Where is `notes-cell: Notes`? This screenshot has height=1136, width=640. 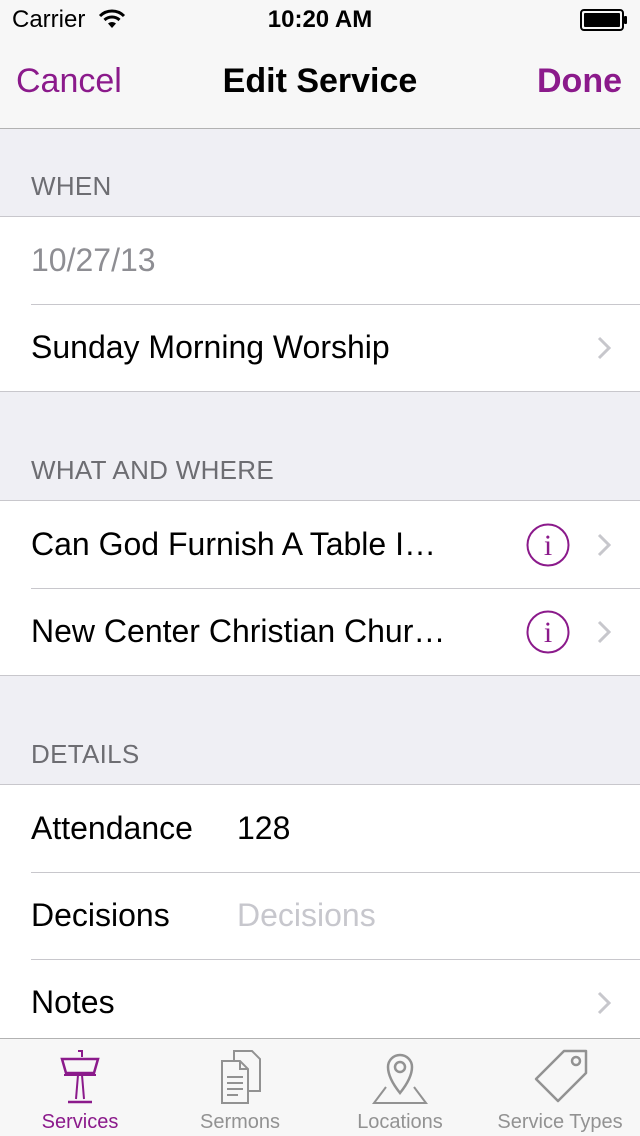
notes-cell: Notes is located at coordinates (320, 1002).